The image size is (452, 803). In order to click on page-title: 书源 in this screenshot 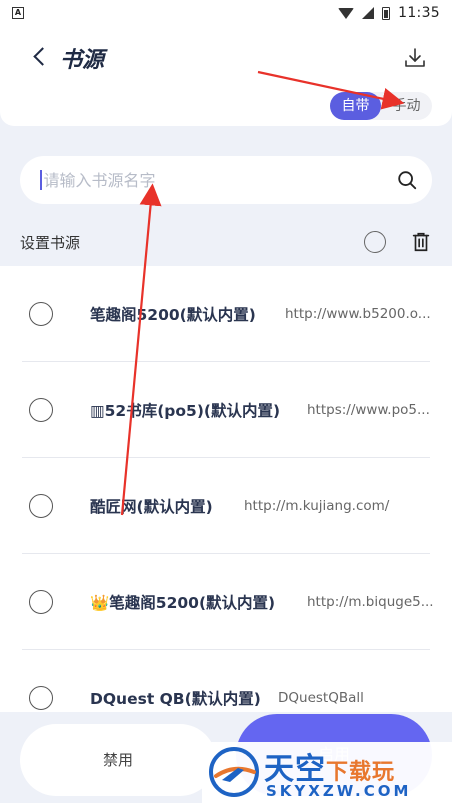, I will do `click(82, 60)`.